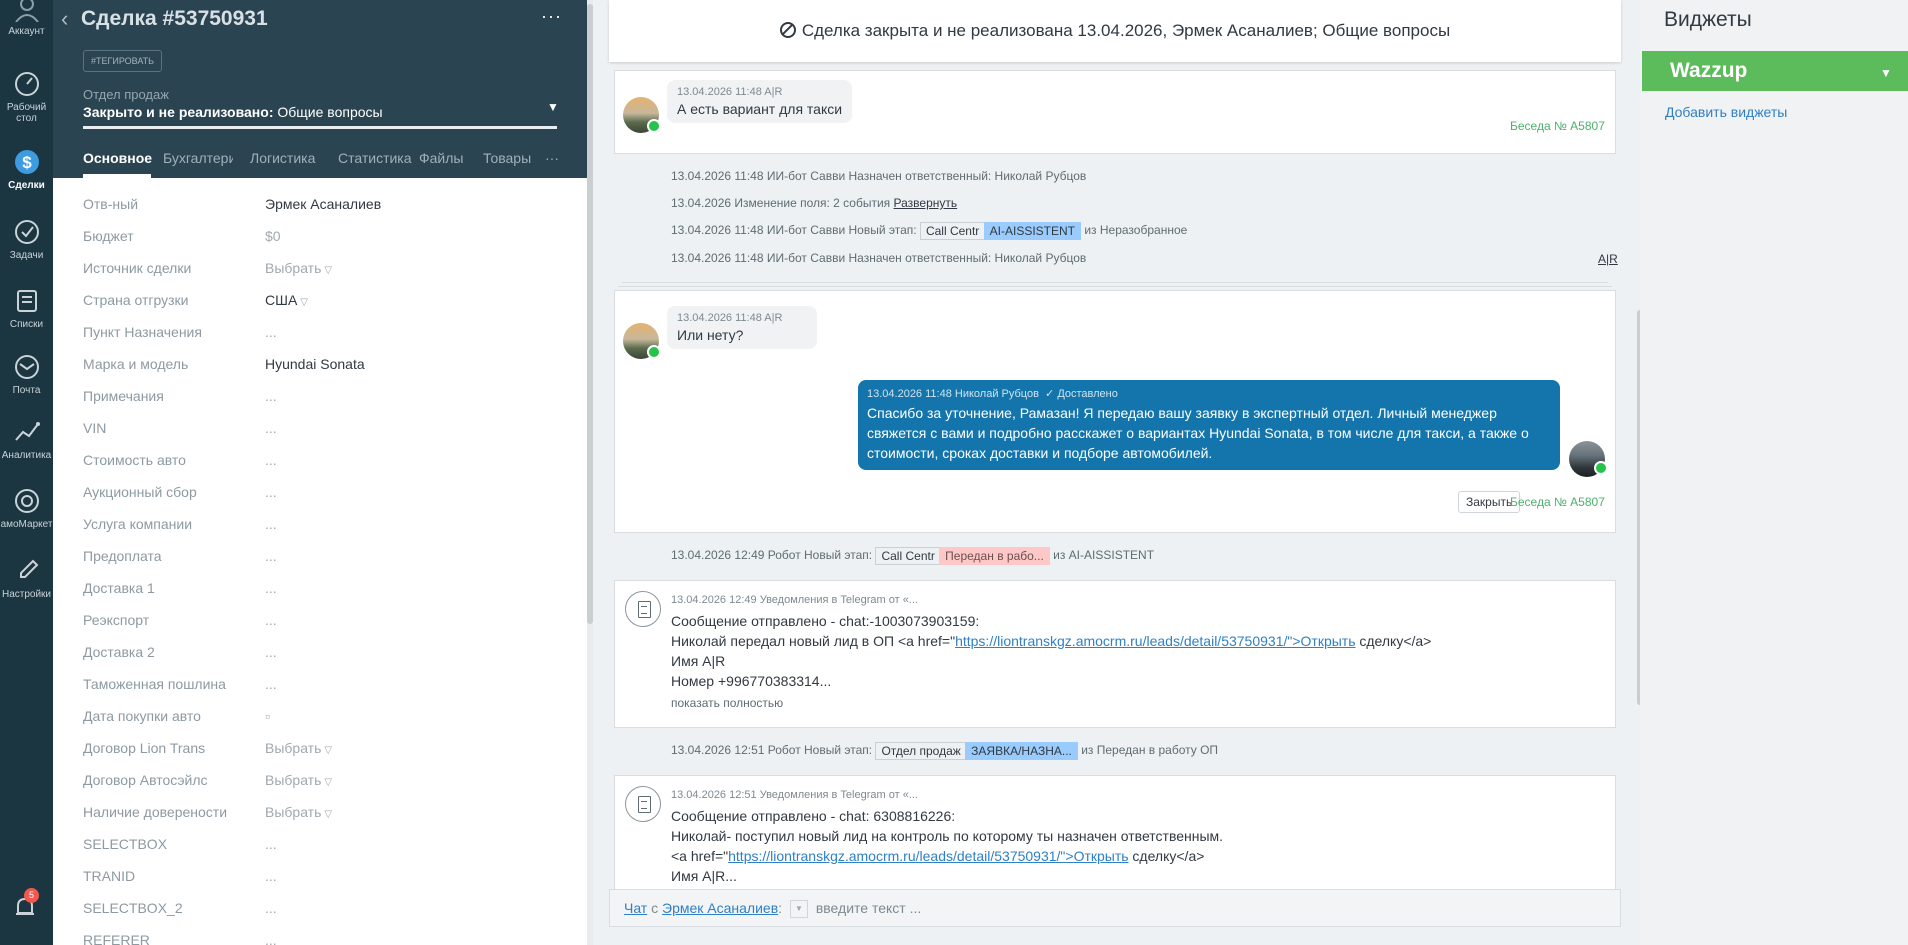 This screenshot has height=945, width=1908. I want to click on field-budget: Бюджет $0, so click(323, 240).